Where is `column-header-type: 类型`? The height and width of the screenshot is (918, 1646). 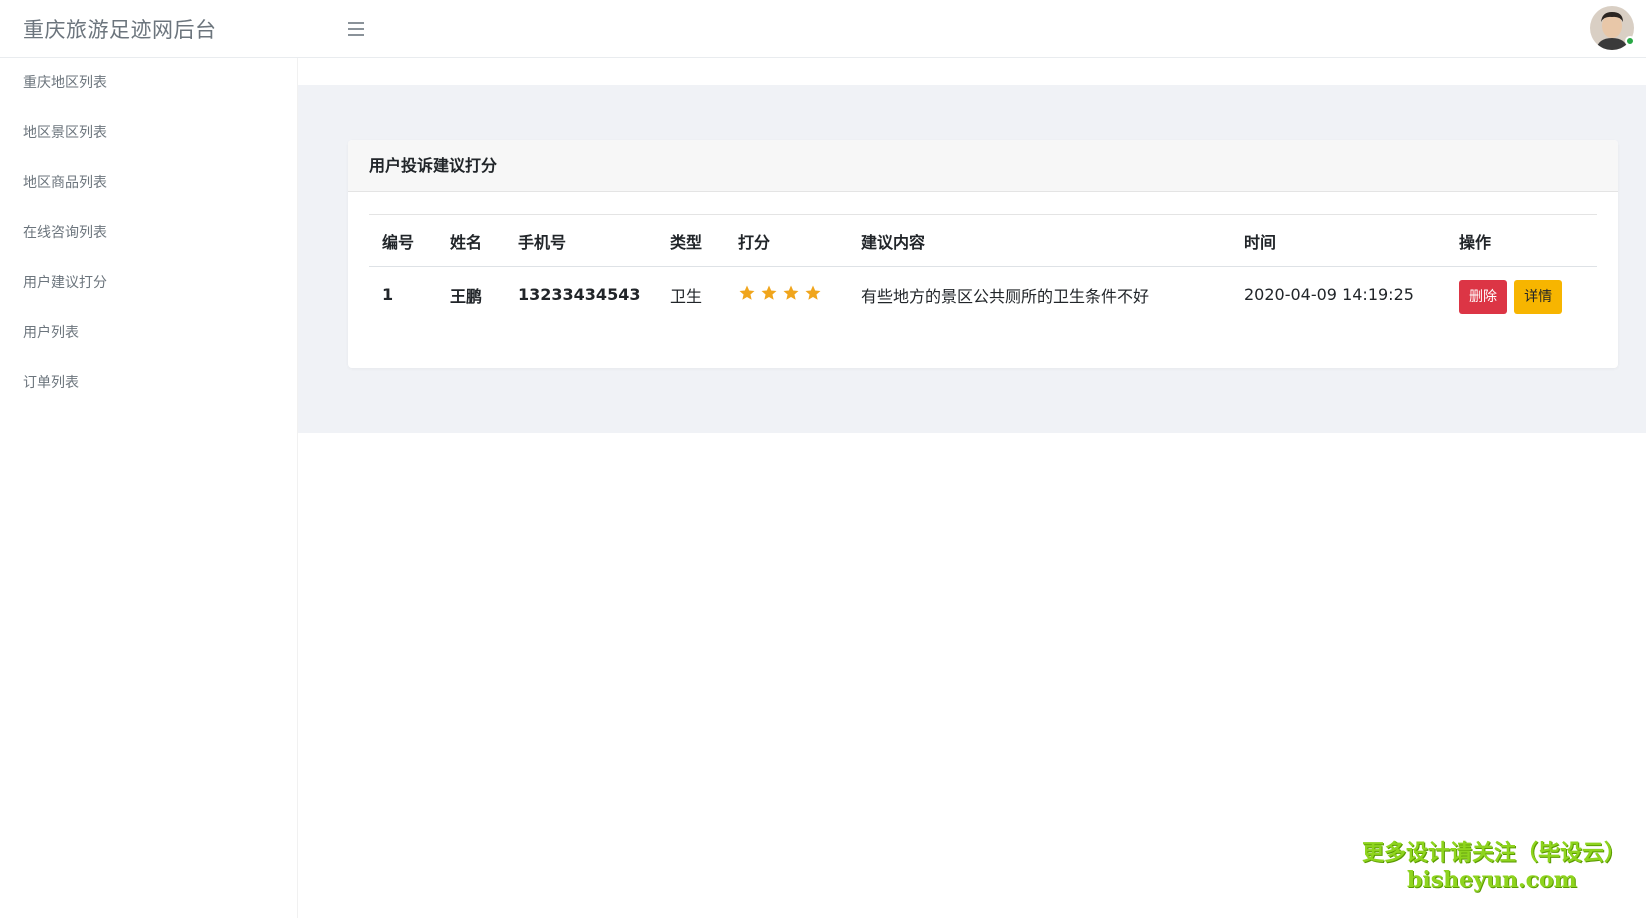
column-header-type: 类型 is located at coordinates (691, 240).